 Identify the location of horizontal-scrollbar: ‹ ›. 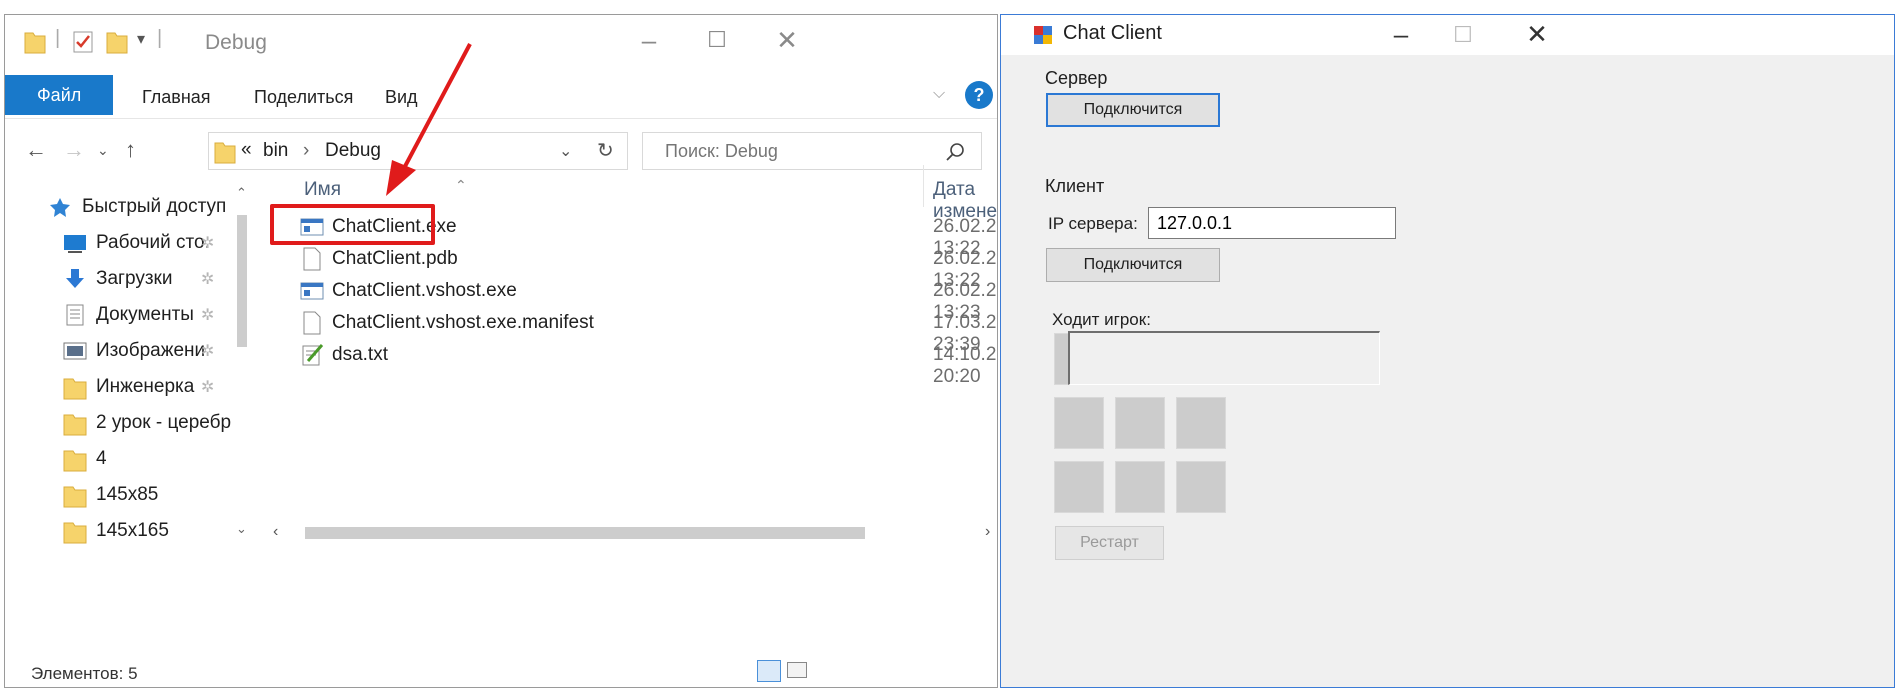
(635, 533).